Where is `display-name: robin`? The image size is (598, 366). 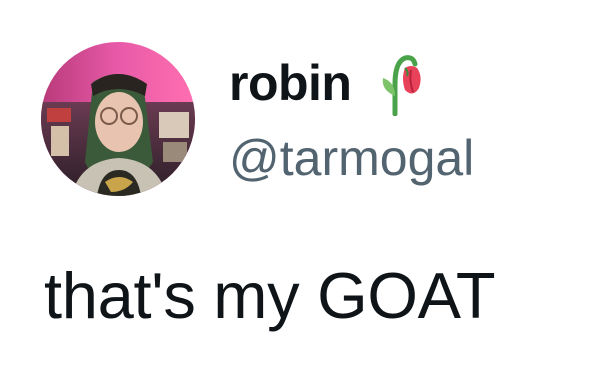
display-name: robin is located at coordinates (290, 83).